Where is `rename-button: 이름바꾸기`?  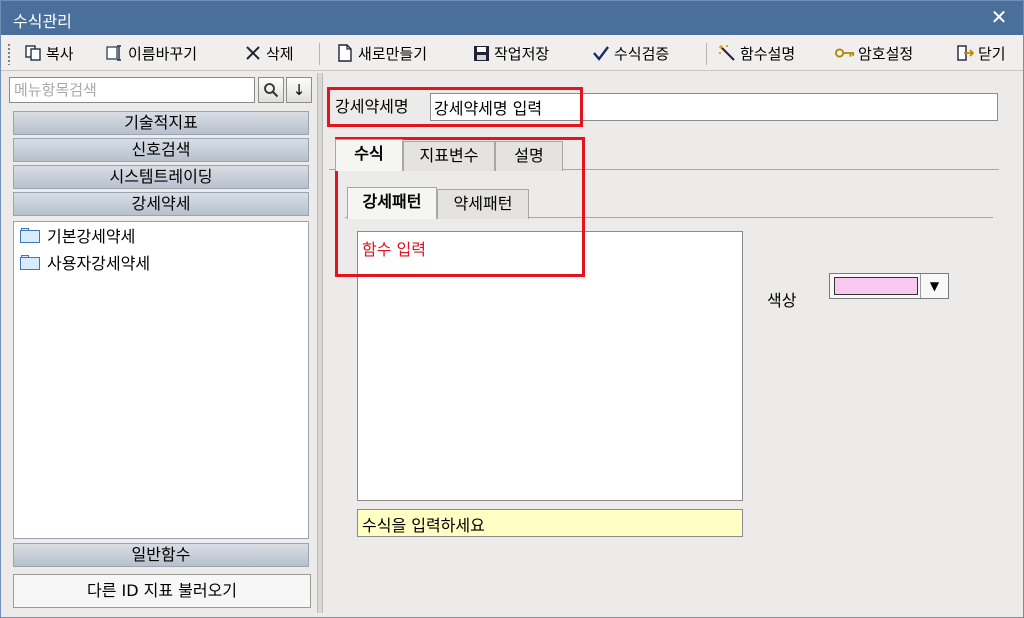
rename-button: 이름바꾸기 is located at coordinates (151, 53).